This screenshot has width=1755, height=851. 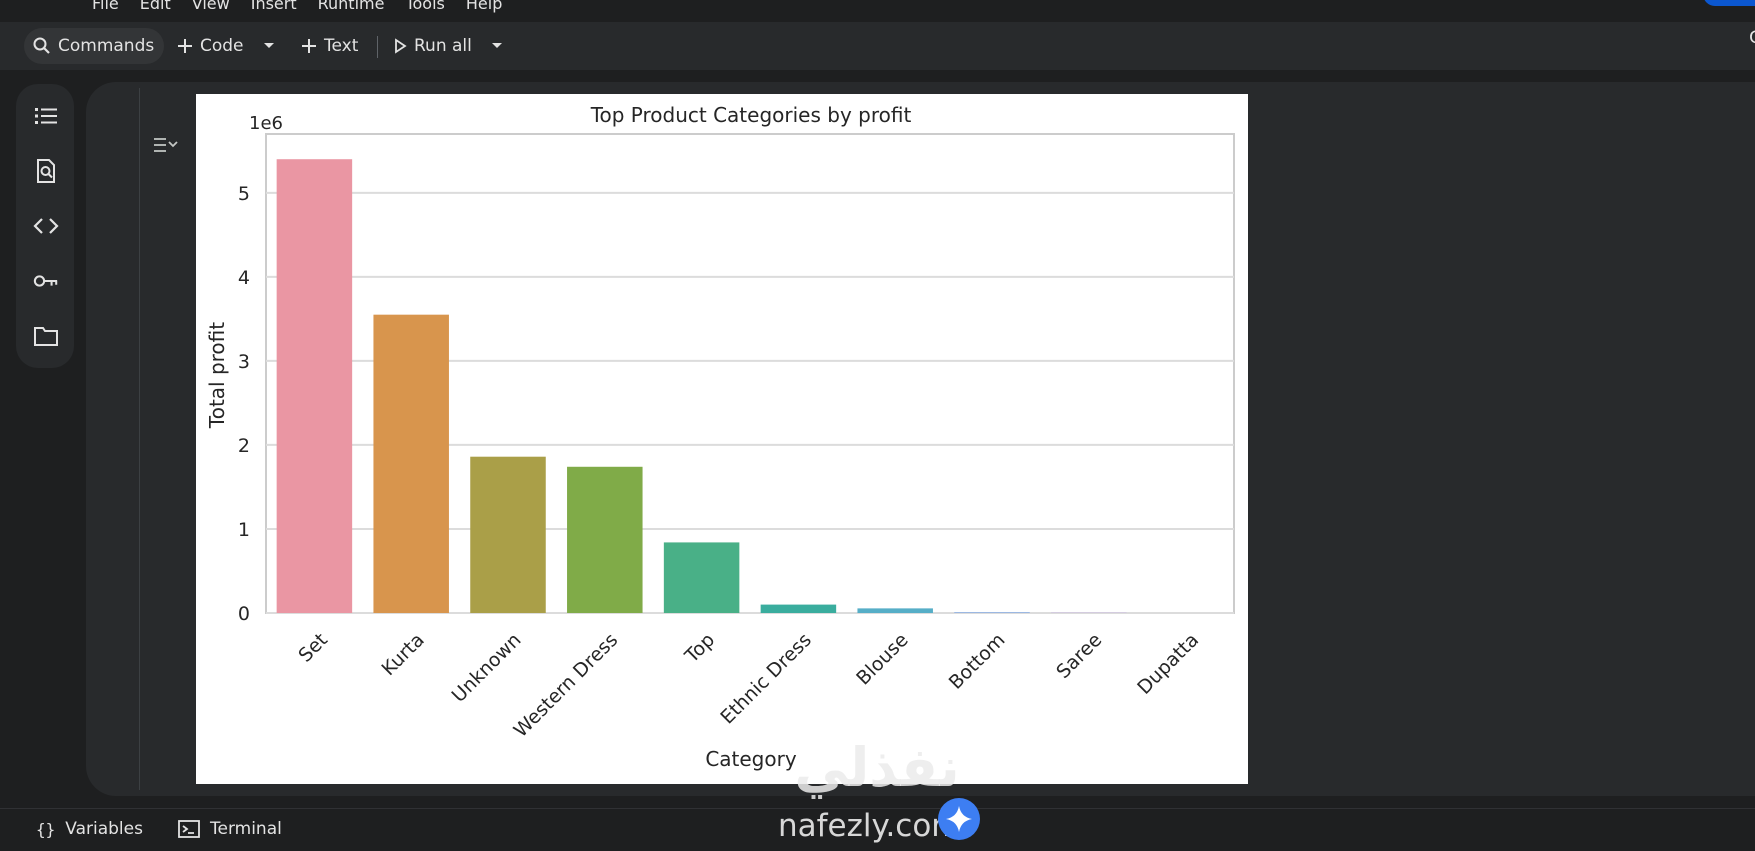 What do you see at coordinates (217, 375) in the screenshot?
I see `y-axis-label: Total profit` at bounding box center [217, 375].